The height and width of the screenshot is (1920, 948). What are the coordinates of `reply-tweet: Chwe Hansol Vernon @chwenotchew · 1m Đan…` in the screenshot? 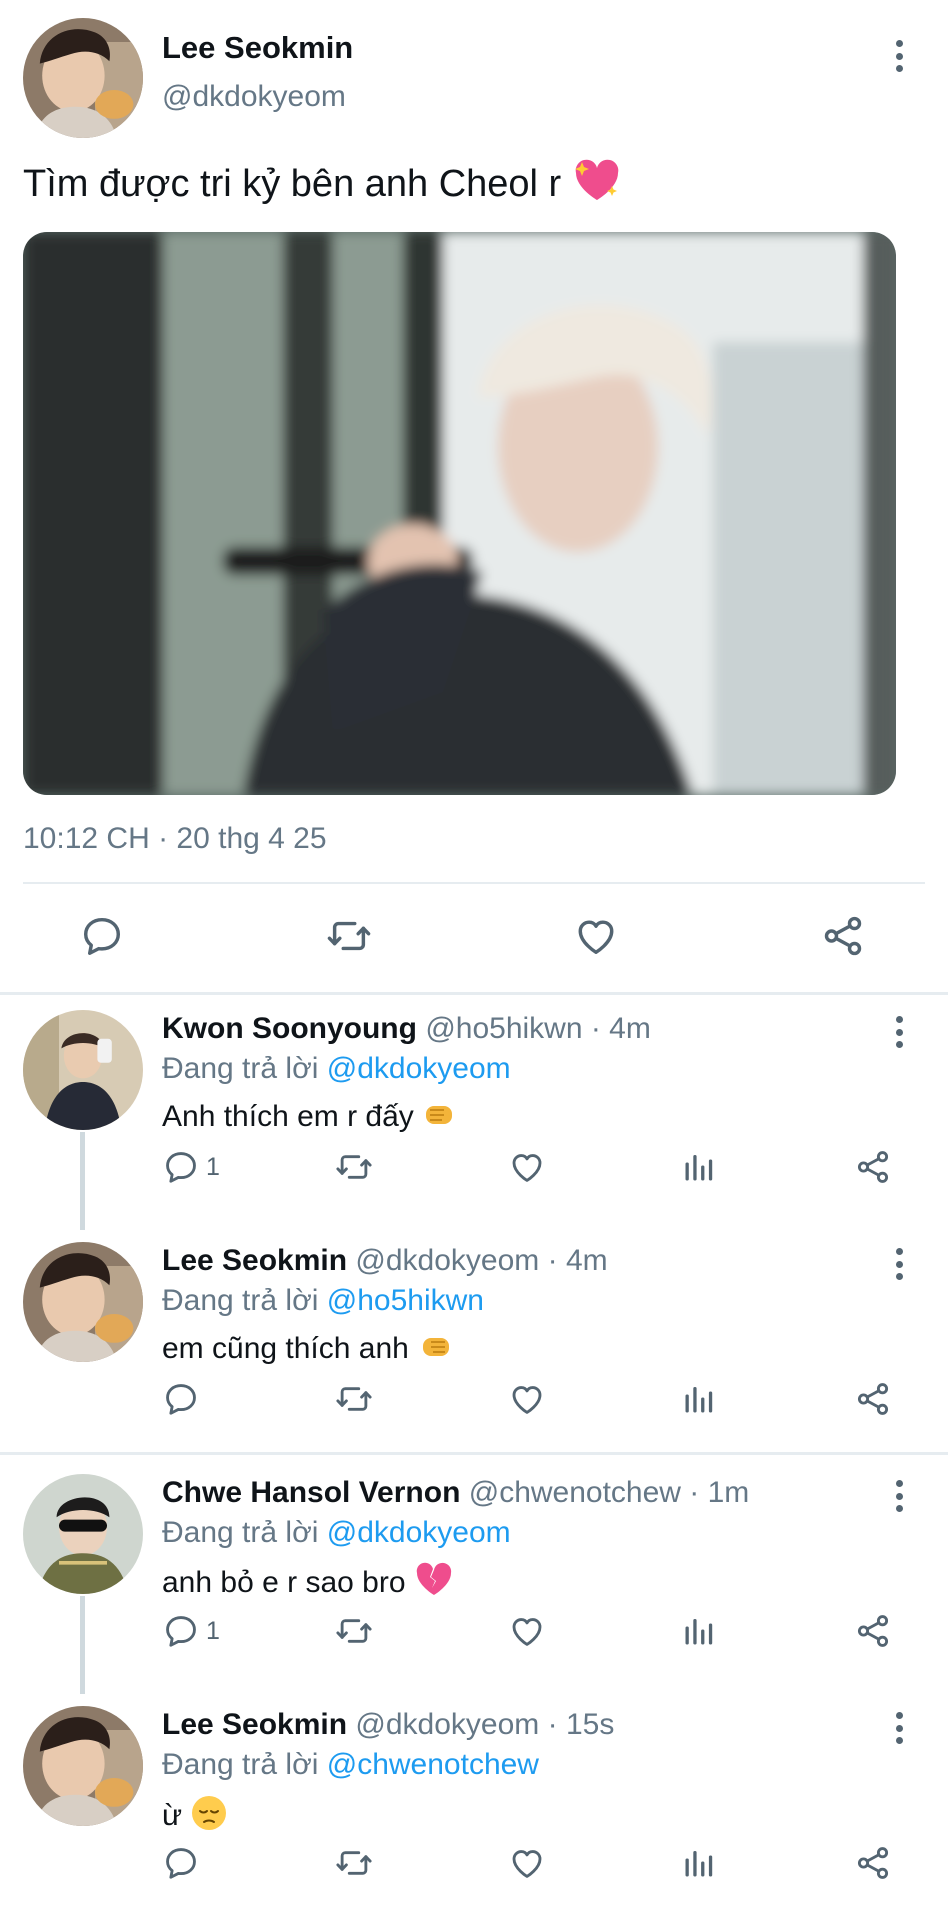 It's located at (474, 1578).